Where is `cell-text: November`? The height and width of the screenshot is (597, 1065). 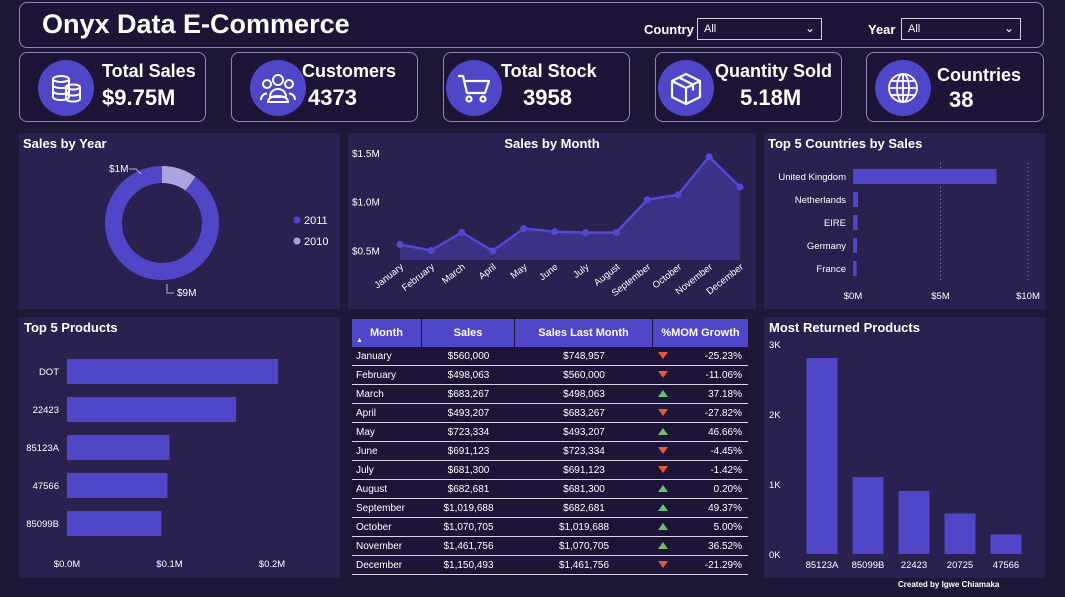 cell-text: November is located at coordinates (379, 546).